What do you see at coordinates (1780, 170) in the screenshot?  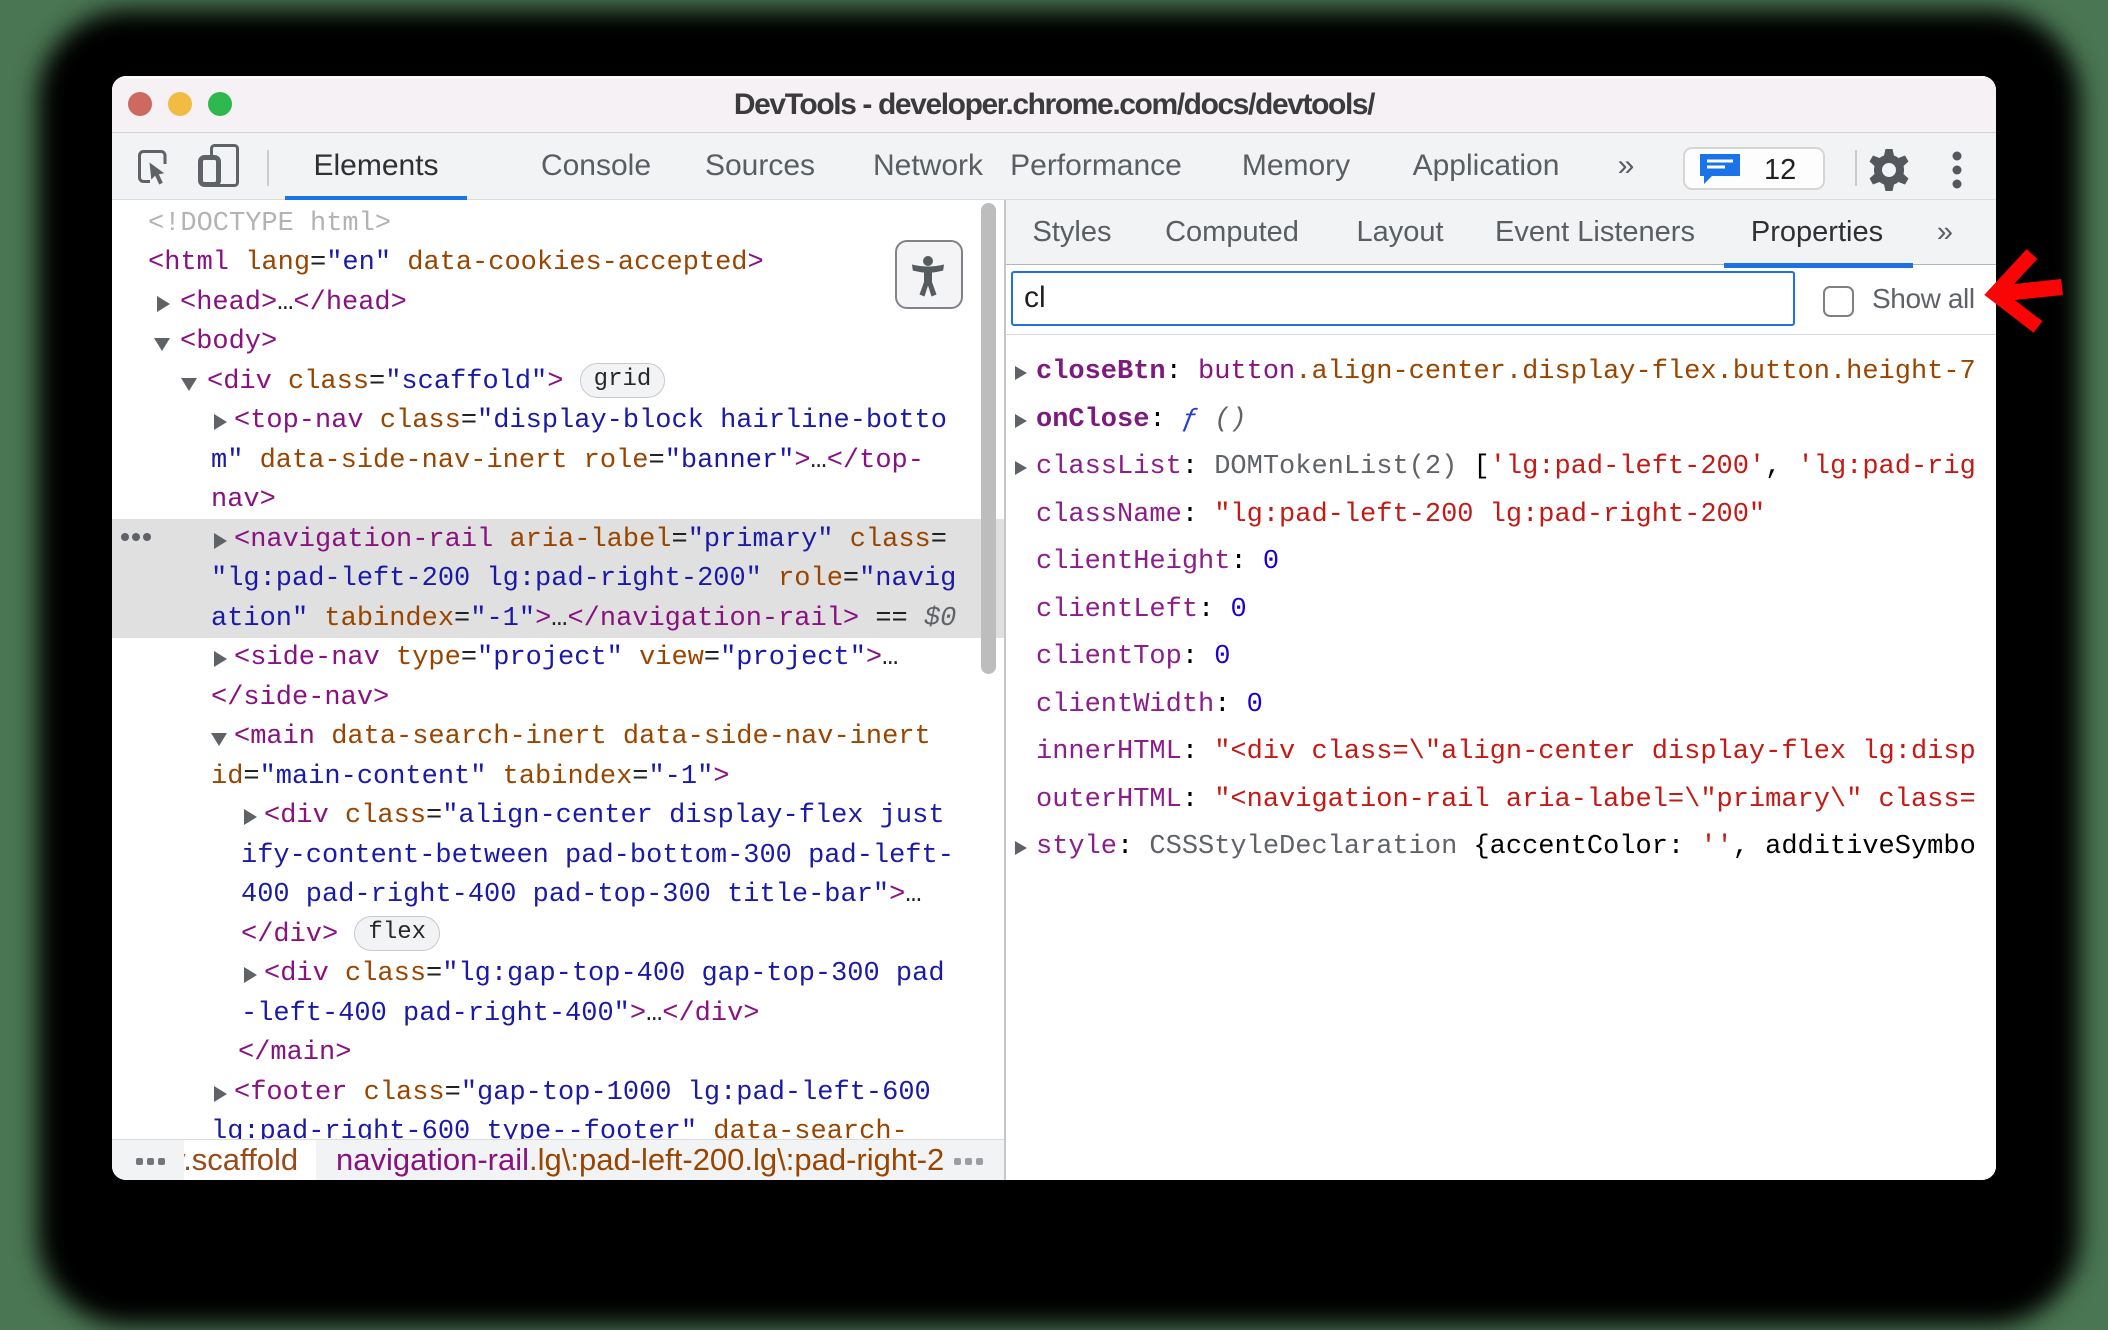 I see `svg-text: 12` at bounding box center [1780, 170].